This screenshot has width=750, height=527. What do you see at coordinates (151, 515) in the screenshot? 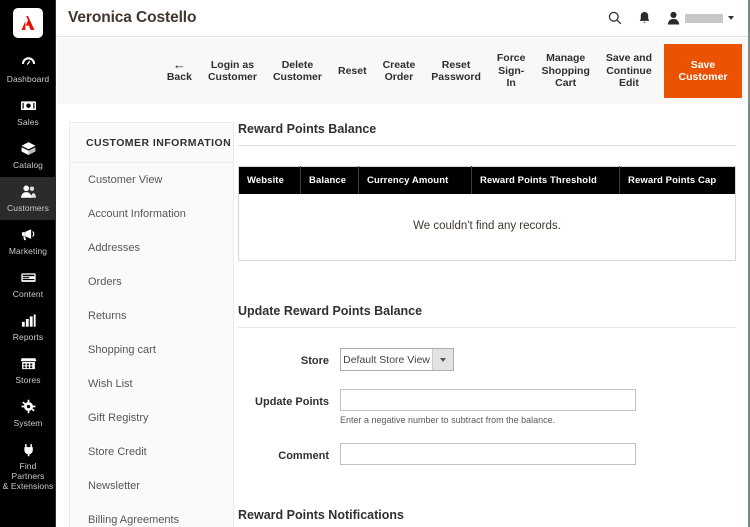
I see `info-item-billing-agreements: Billing Agreements` at bounding box center [151, 515].